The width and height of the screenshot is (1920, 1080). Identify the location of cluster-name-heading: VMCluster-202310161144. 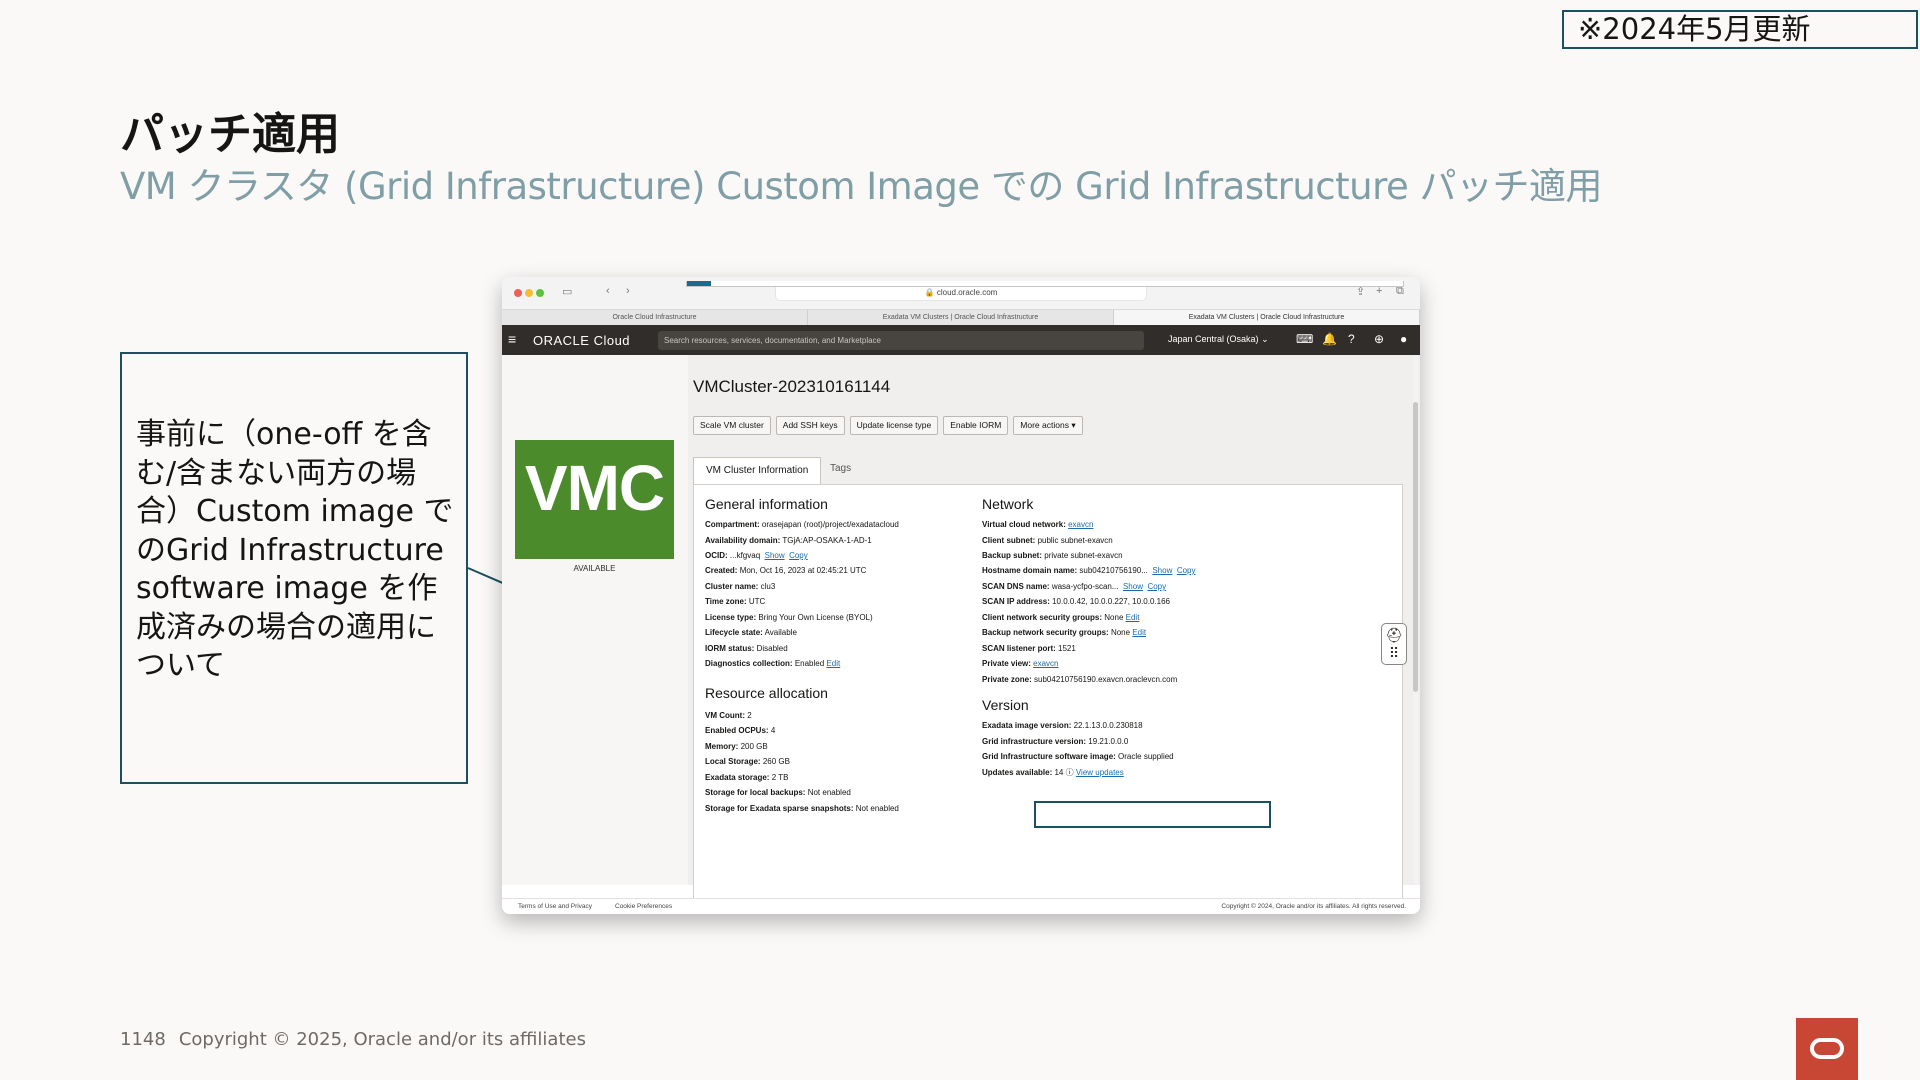
(792, 386).